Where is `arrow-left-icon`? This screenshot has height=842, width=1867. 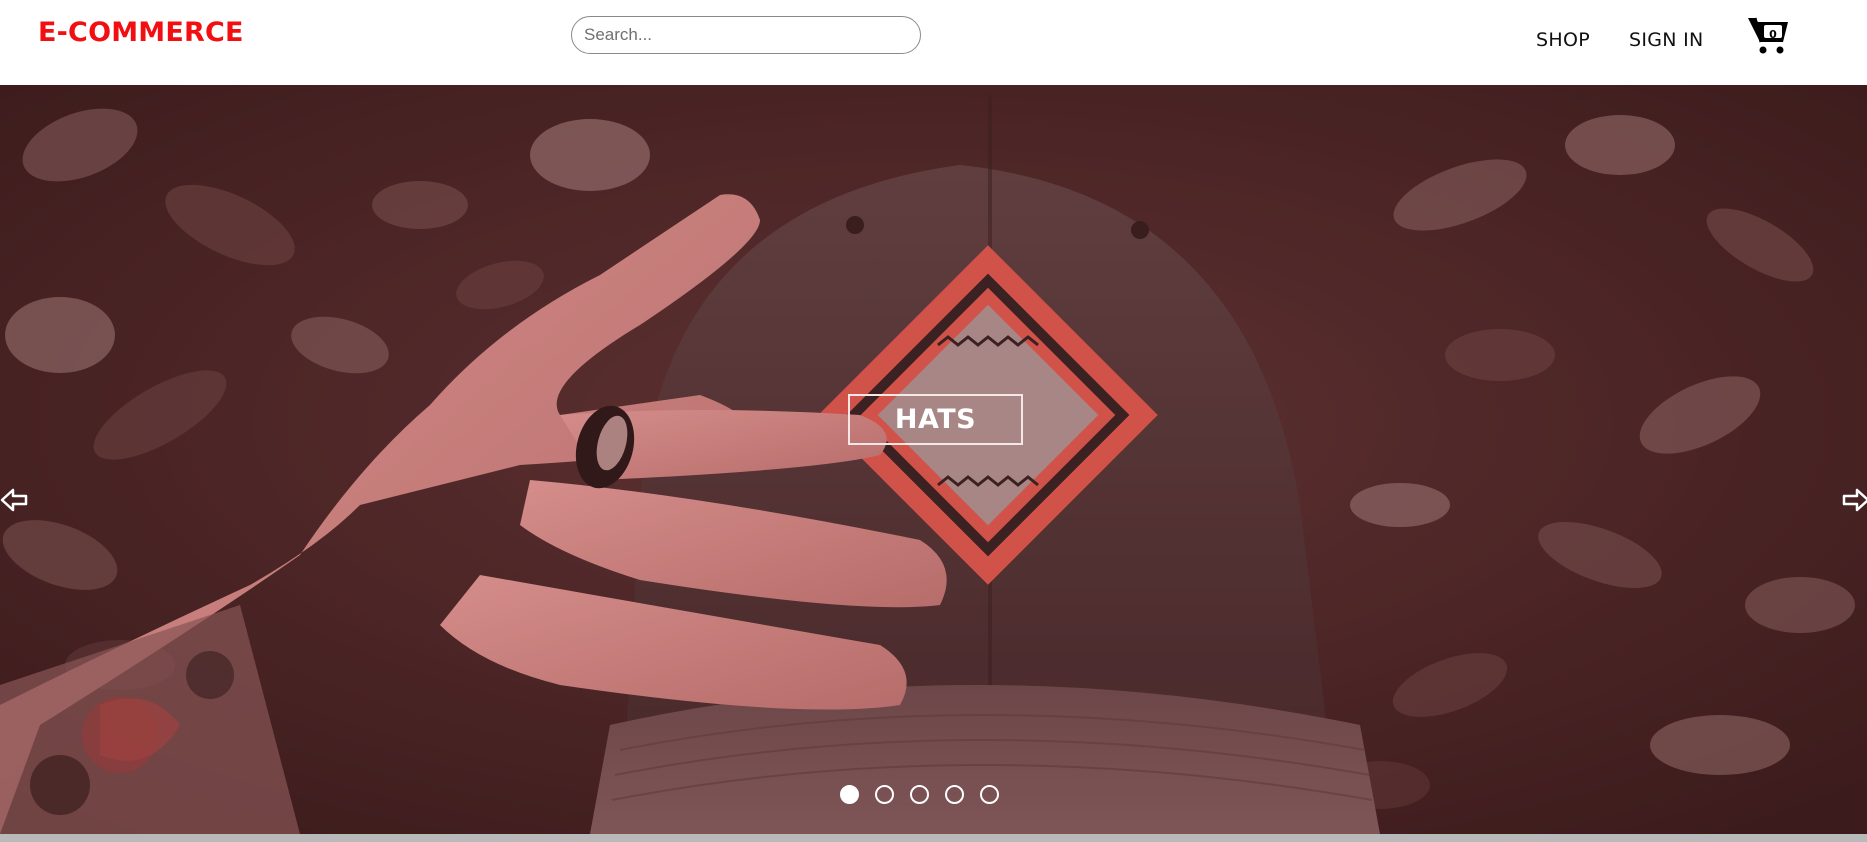
arrow-left-icon is located at coordinates (14, 500).